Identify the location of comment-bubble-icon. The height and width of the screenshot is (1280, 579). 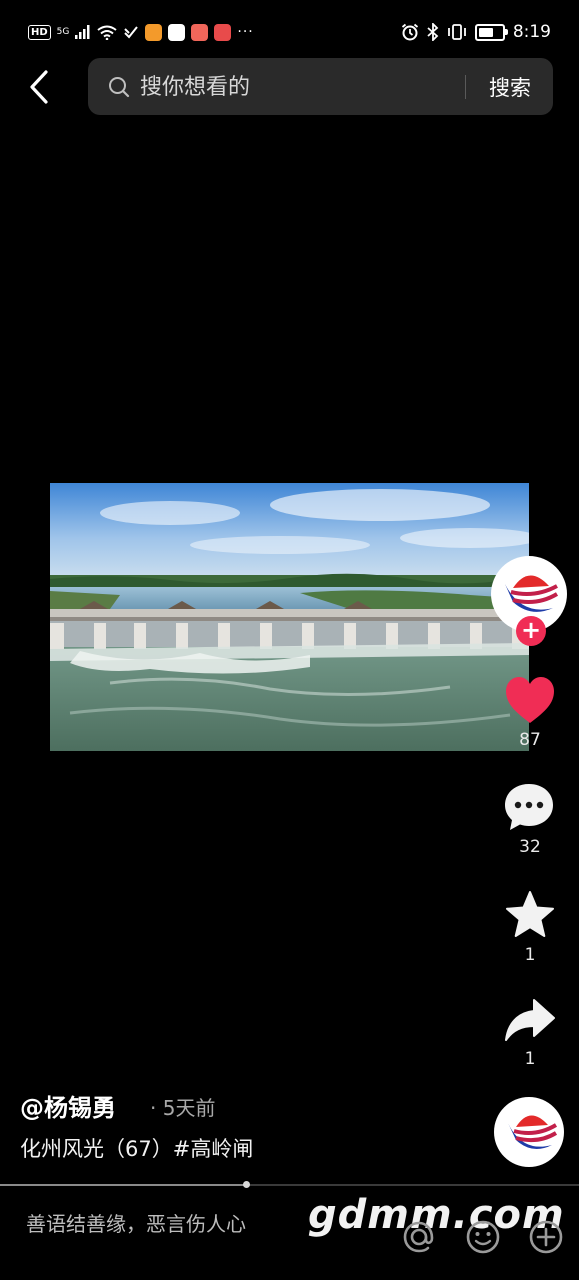
(529, 807).